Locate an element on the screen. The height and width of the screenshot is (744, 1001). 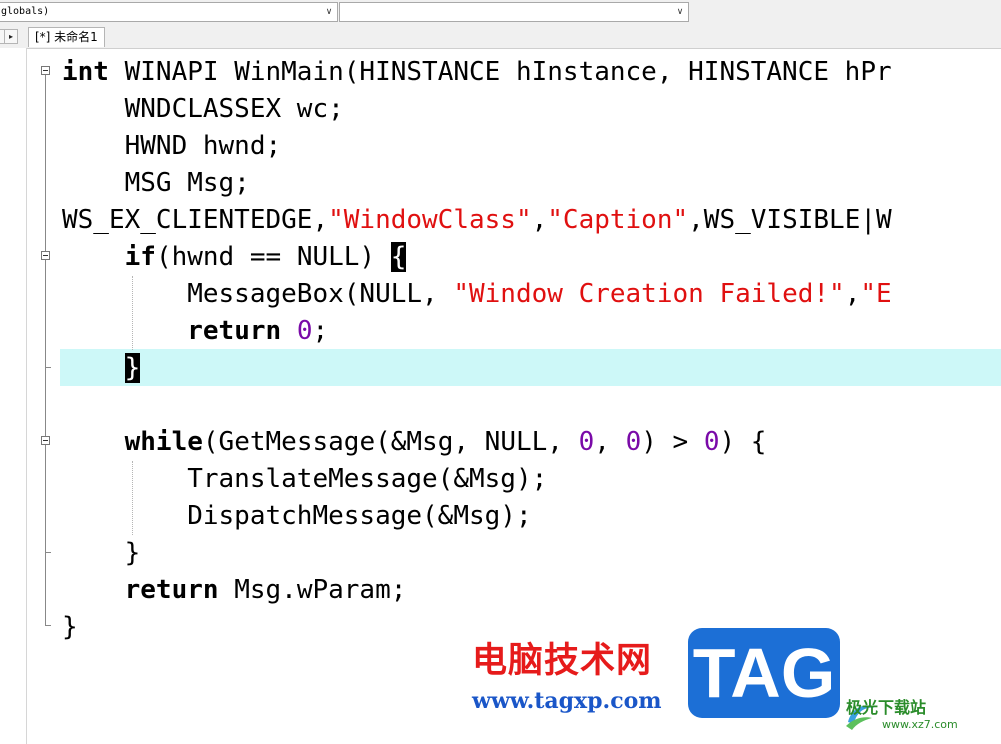
tab-label: [*] 未命名1 is located at coordinates (66, 37).